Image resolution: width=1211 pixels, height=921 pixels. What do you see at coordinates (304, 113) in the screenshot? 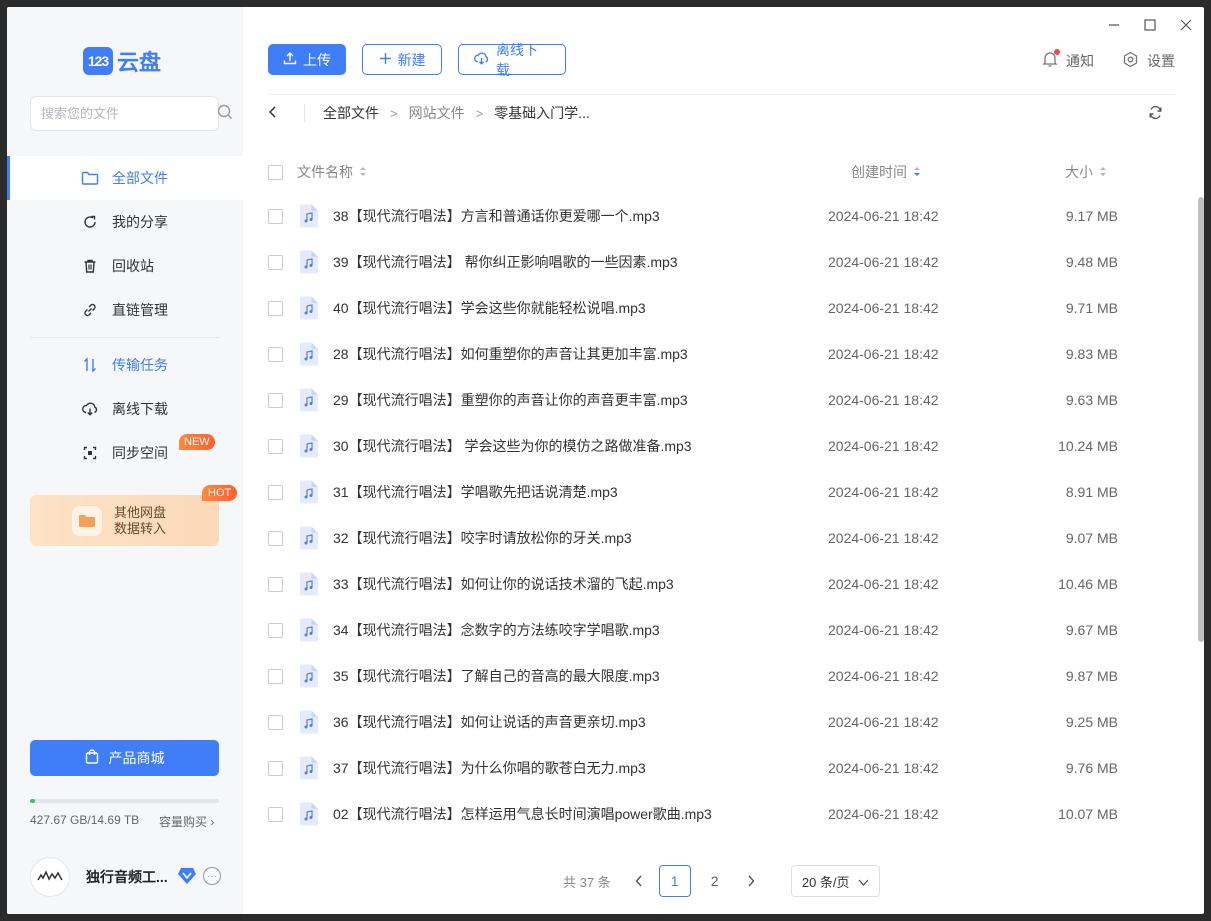
I see `breadcrumb-separator` at bounding box center [304, 113].